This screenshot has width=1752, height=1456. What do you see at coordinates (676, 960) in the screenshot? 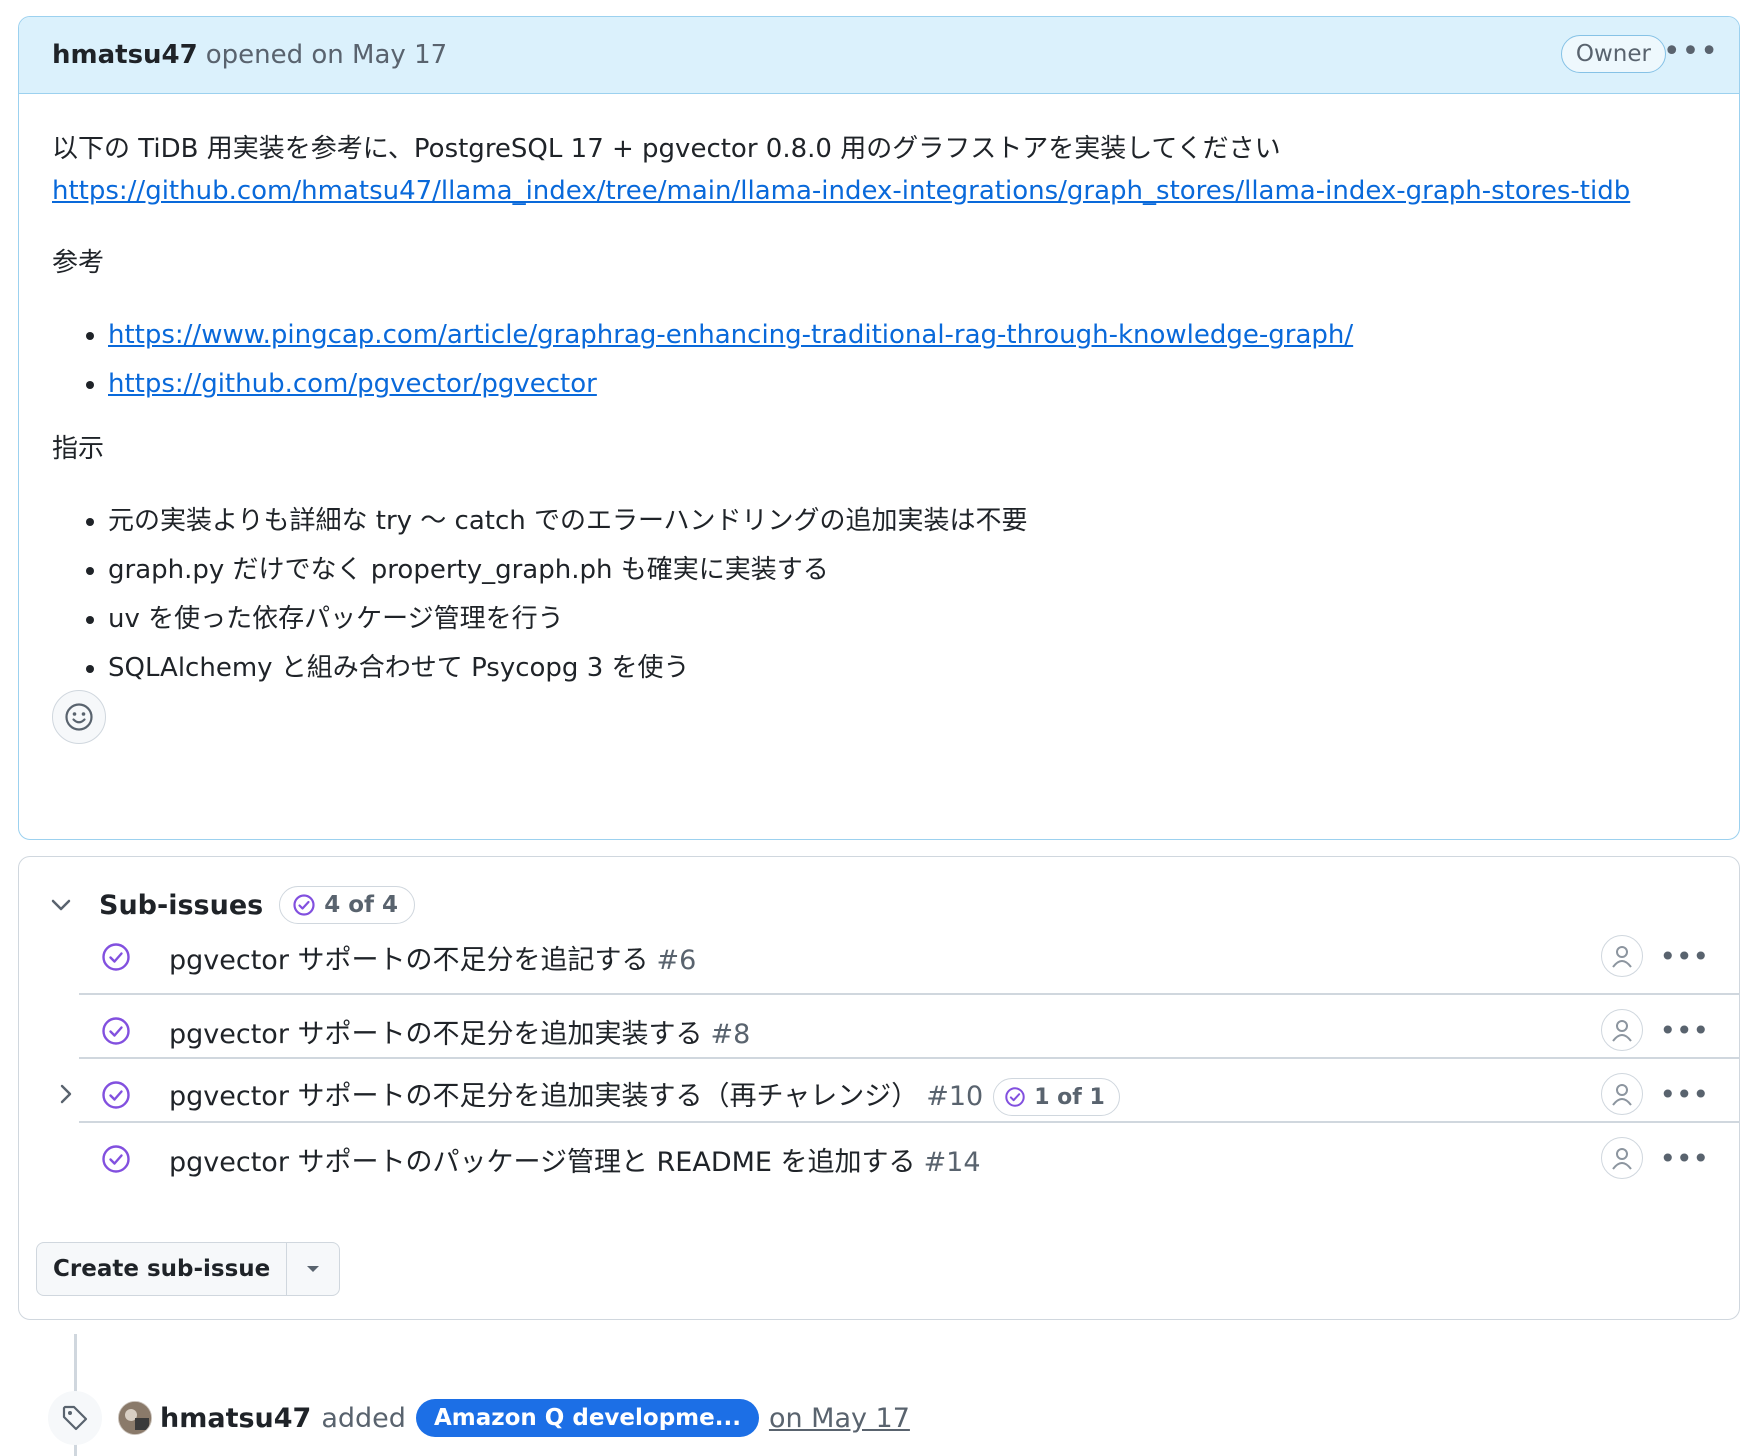
I see `sub-issue-number: #6` at bounding box center [676, 960].